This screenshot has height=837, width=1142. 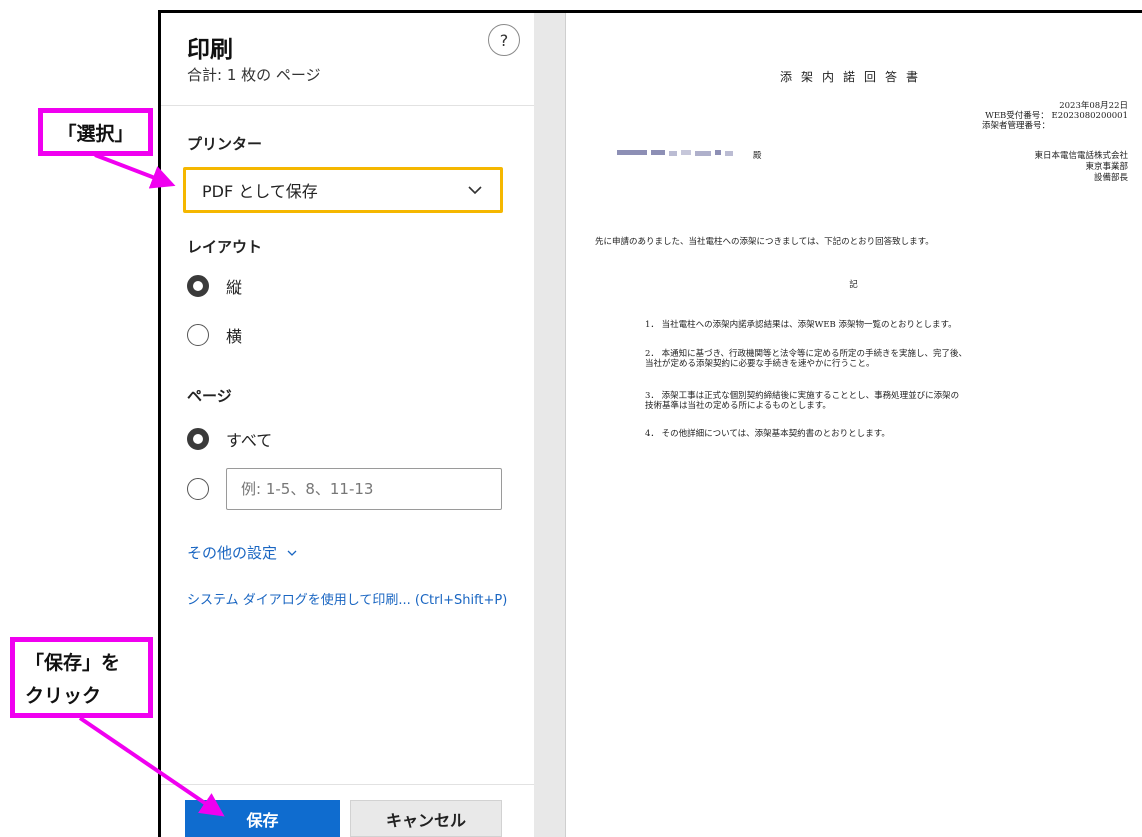 What do you see at coordinates (853, 77) in the screenshot?
I see `doc-title: 添架内諾回答書` at bounding box center [853, 77].